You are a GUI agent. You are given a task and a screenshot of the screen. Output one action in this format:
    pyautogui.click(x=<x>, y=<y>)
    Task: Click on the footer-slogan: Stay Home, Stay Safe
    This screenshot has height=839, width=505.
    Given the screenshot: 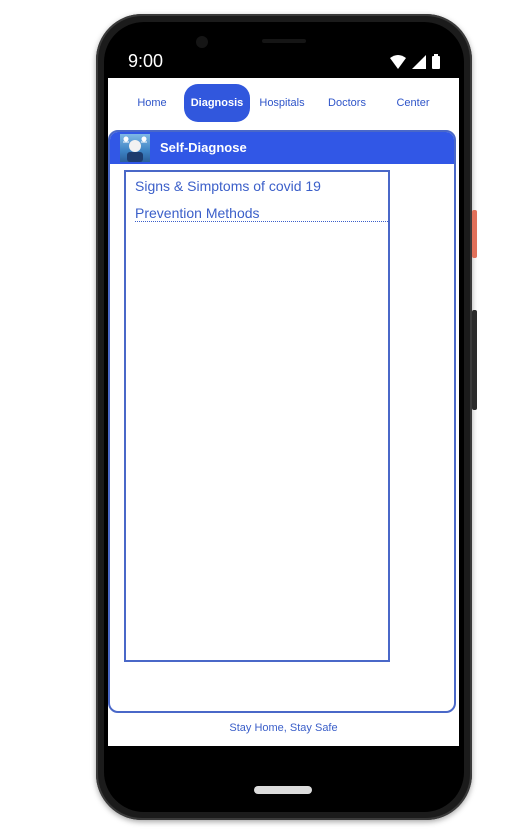 What is the action you would take?
    pyautogui.click(x=283, y=728)
    